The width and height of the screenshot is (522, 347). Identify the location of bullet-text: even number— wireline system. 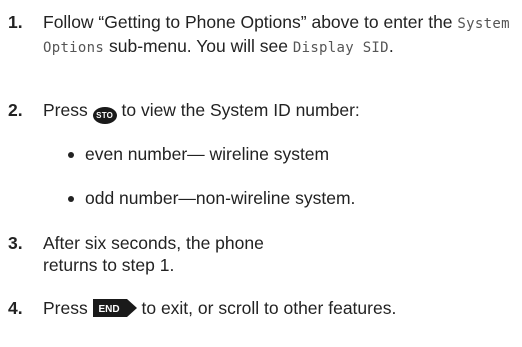
(207, 154).